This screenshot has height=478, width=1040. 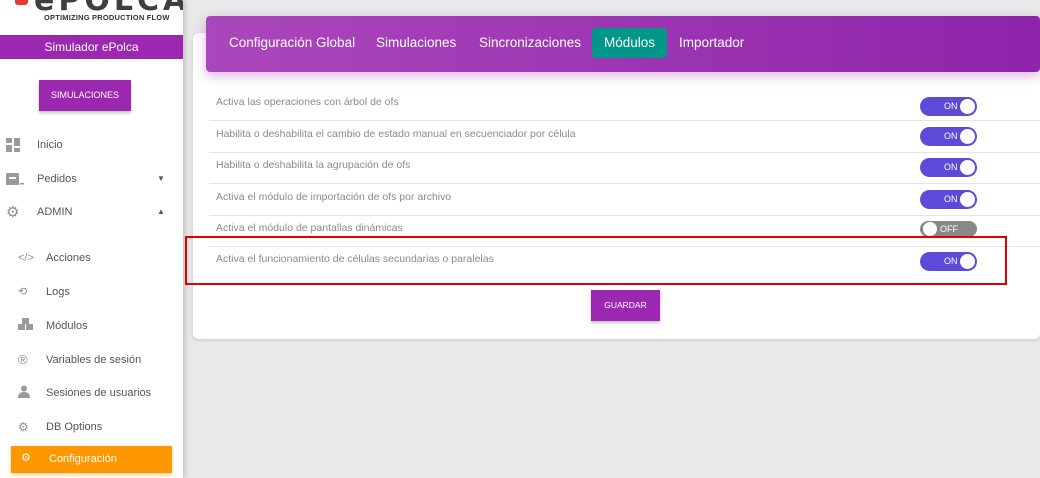 What do you see at coordinates (50, 145) in the screenshot?
I see `sidebar-item-label: Inicio` at bounding box center [50, 145].